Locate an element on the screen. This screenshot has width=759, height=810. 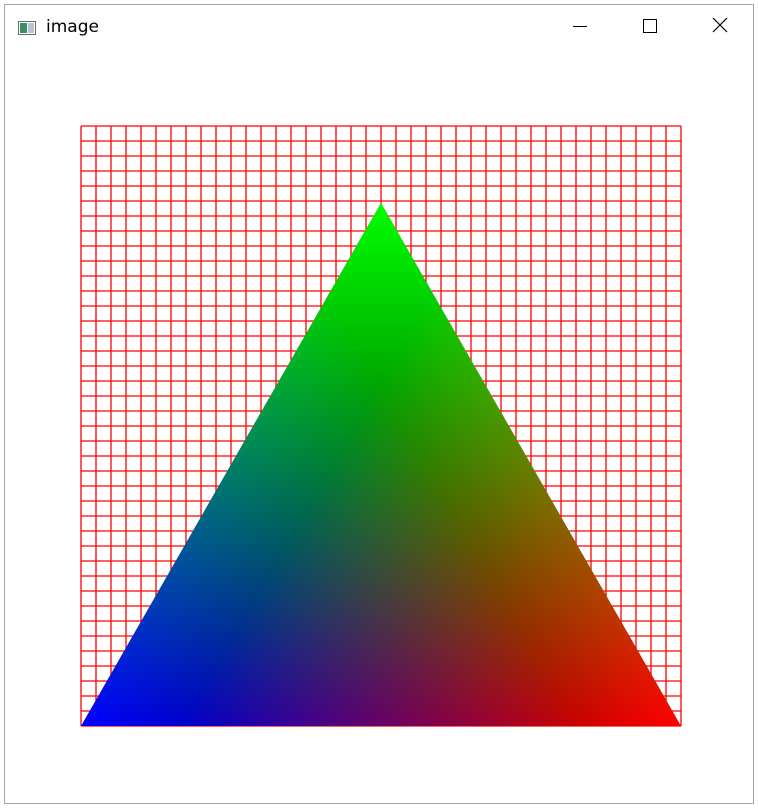
minimize-icon is located at coordinates (580, 27).